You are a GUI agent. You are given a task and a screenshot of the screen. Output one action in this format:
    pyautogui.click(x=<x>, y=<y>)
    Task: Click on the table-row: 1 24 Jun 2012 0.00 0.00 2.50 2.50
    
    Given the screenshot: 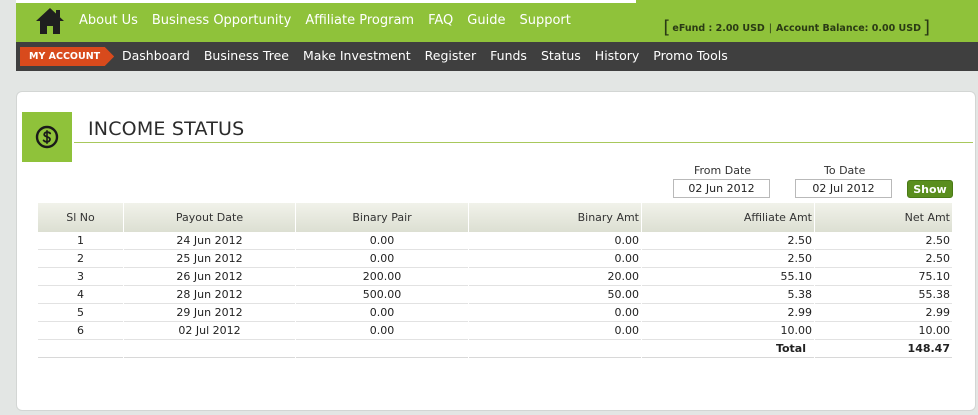 What is the action you would take?
    pyautogui.click(x=495, y=241)
    